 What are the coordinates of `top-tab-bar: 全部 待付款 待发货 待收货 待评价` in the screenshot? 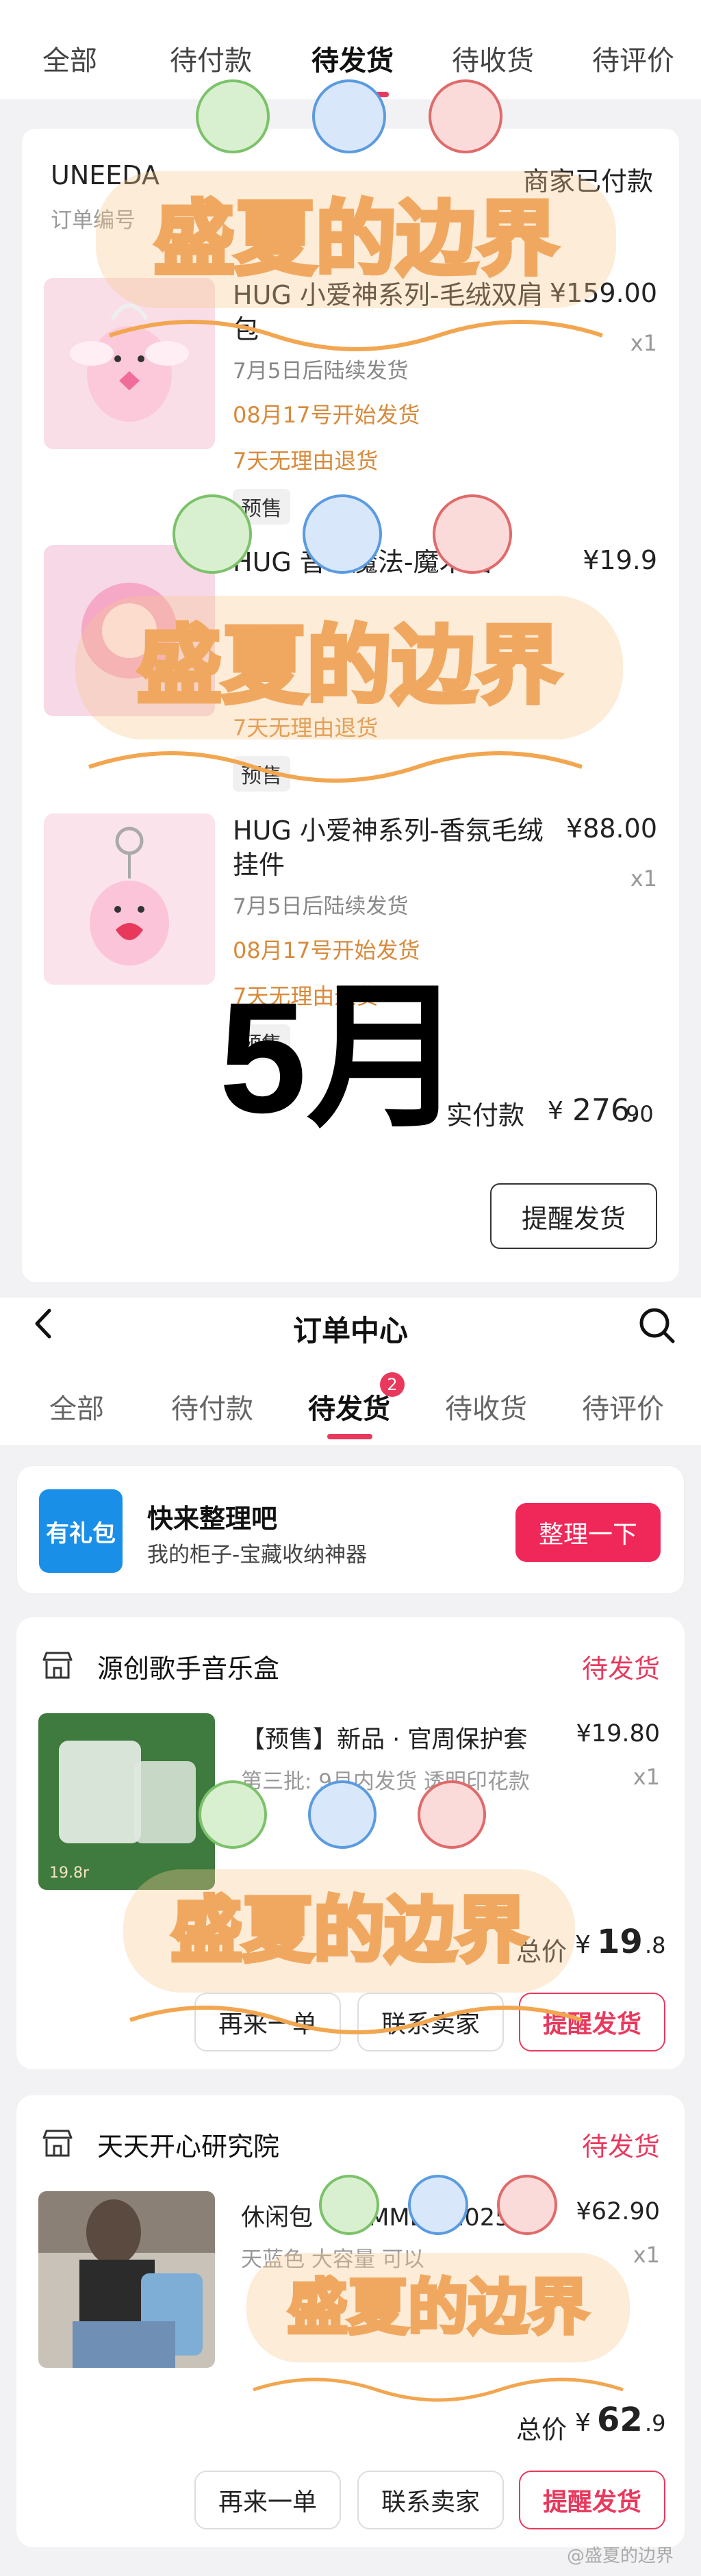 It's located at (350, 49).